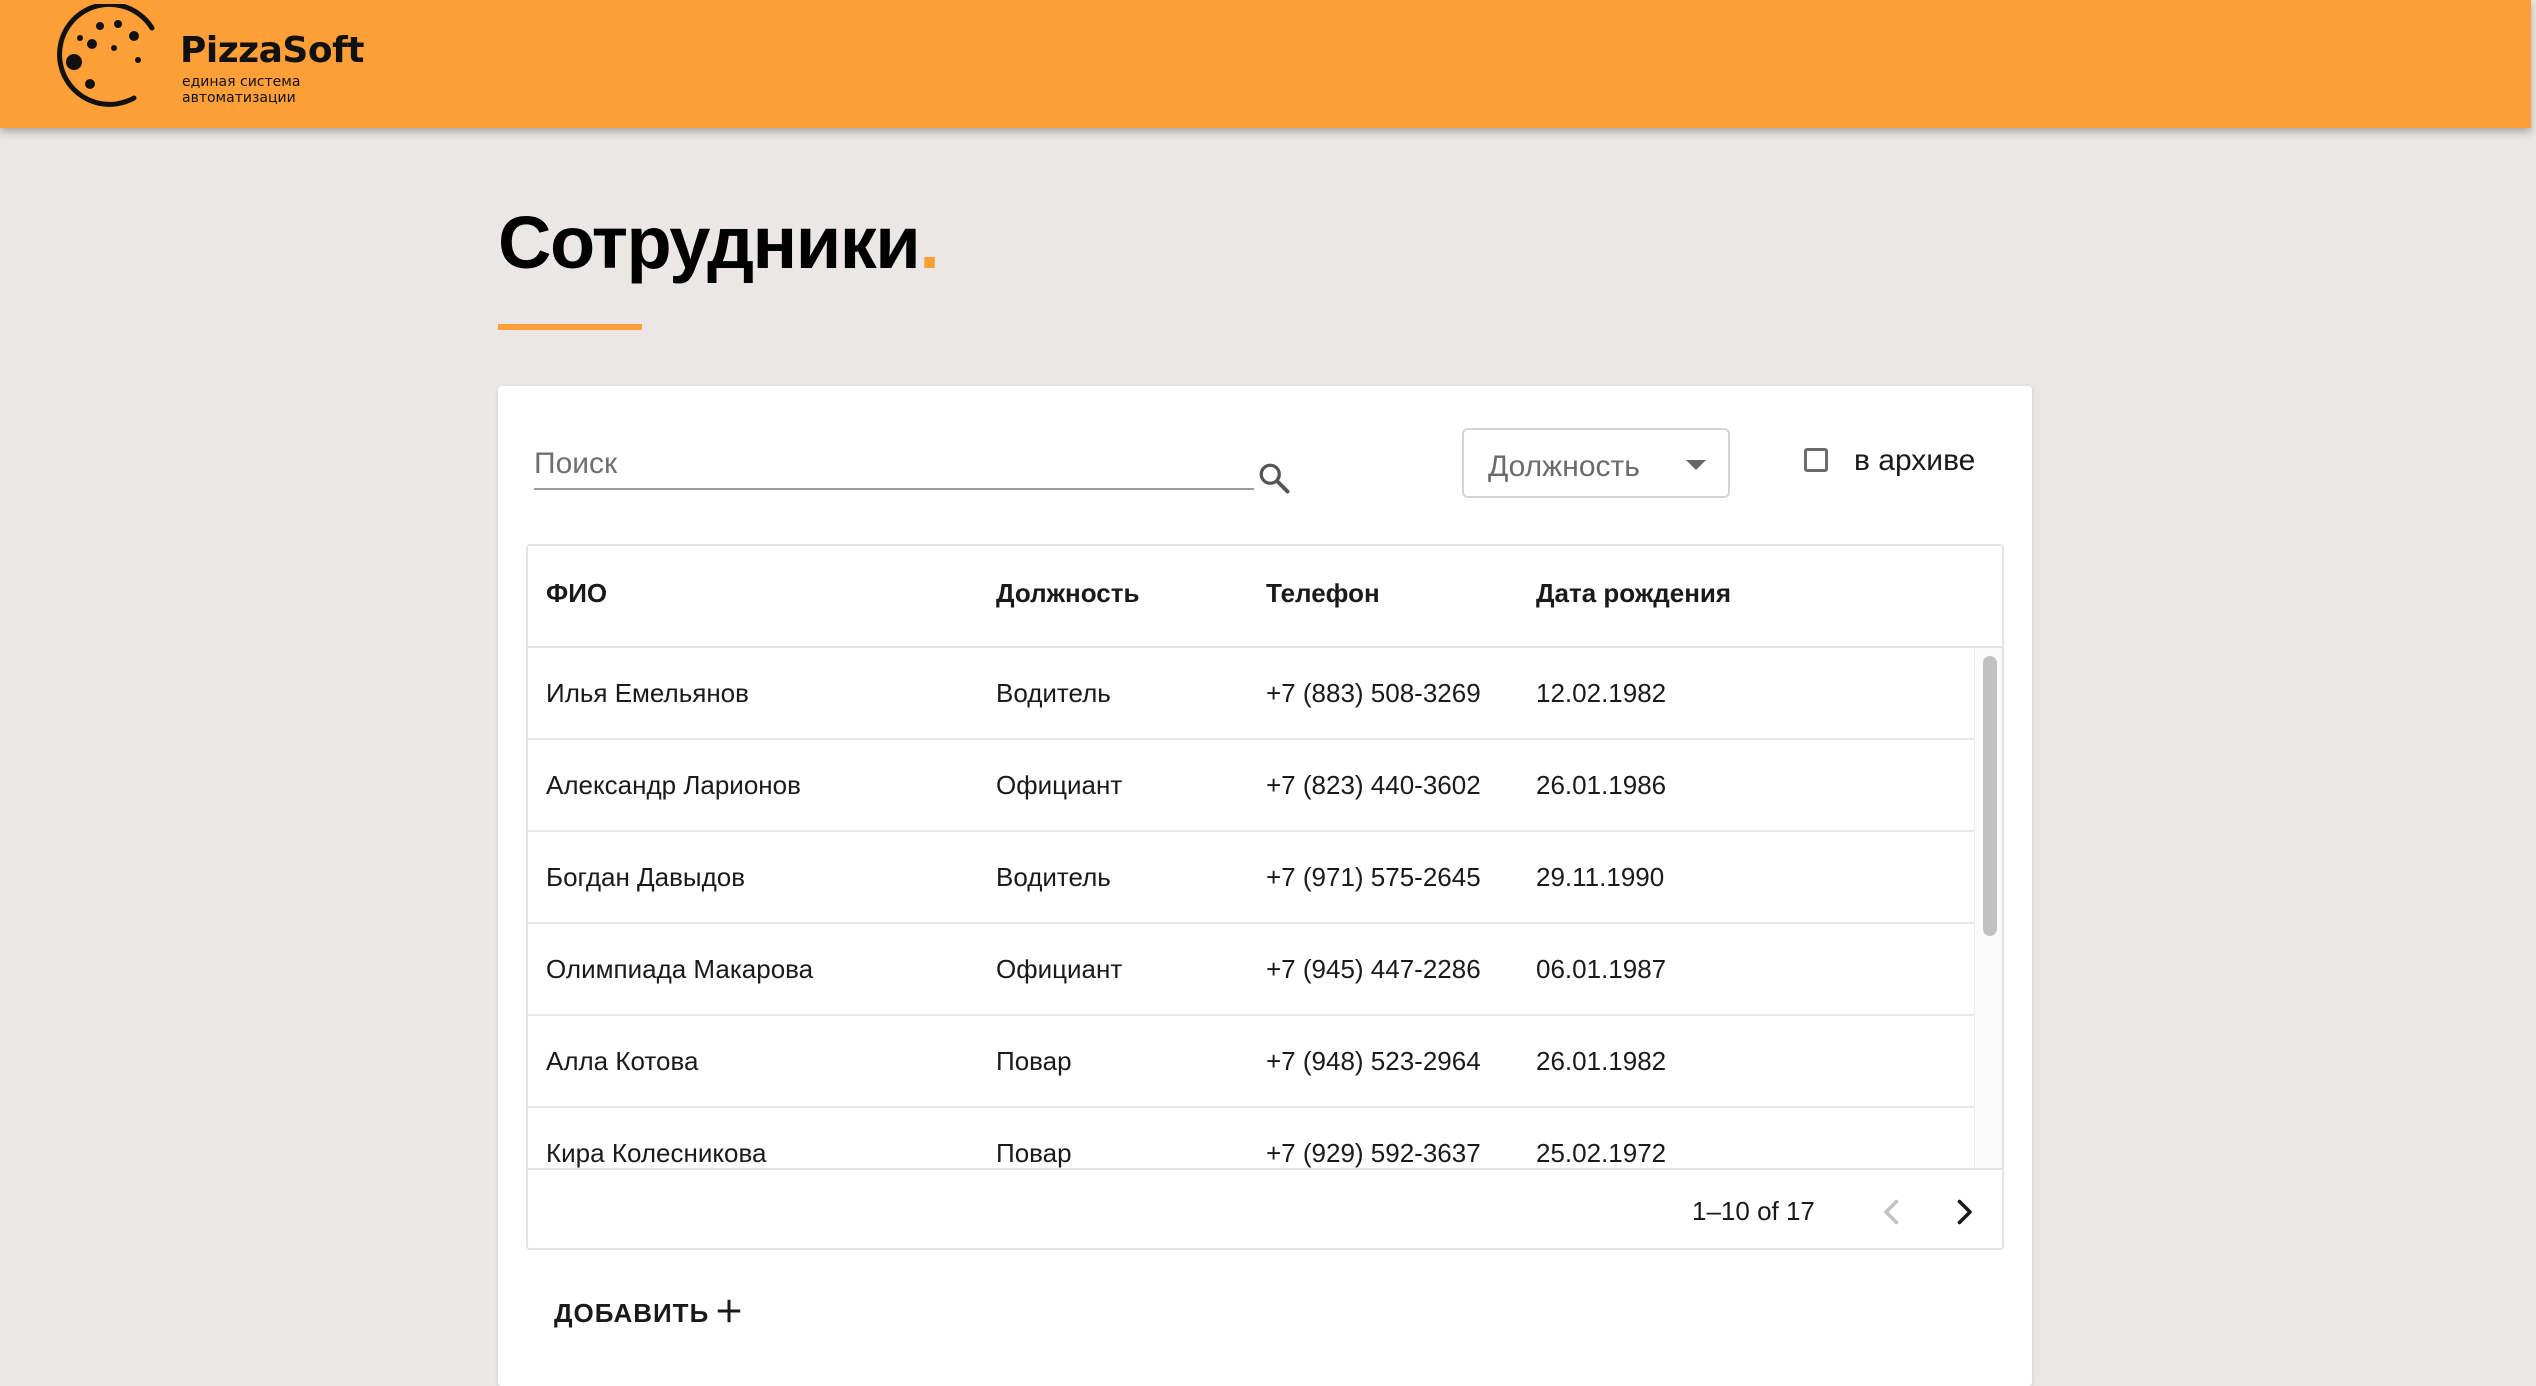 The image size is (2536, 1386). I want to click on position-select: Должность, so click(1596, 463).